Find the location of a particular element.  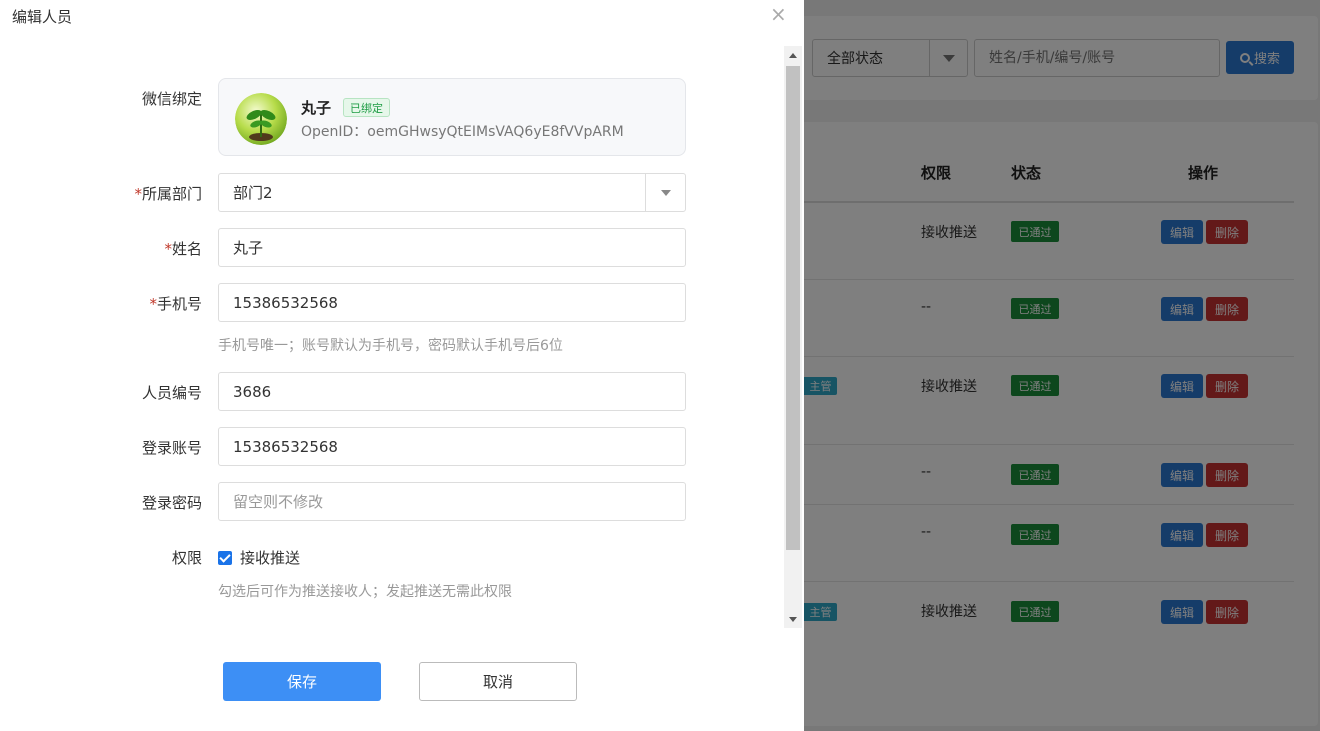

staff-number-input is located at coordinates (452, 391).